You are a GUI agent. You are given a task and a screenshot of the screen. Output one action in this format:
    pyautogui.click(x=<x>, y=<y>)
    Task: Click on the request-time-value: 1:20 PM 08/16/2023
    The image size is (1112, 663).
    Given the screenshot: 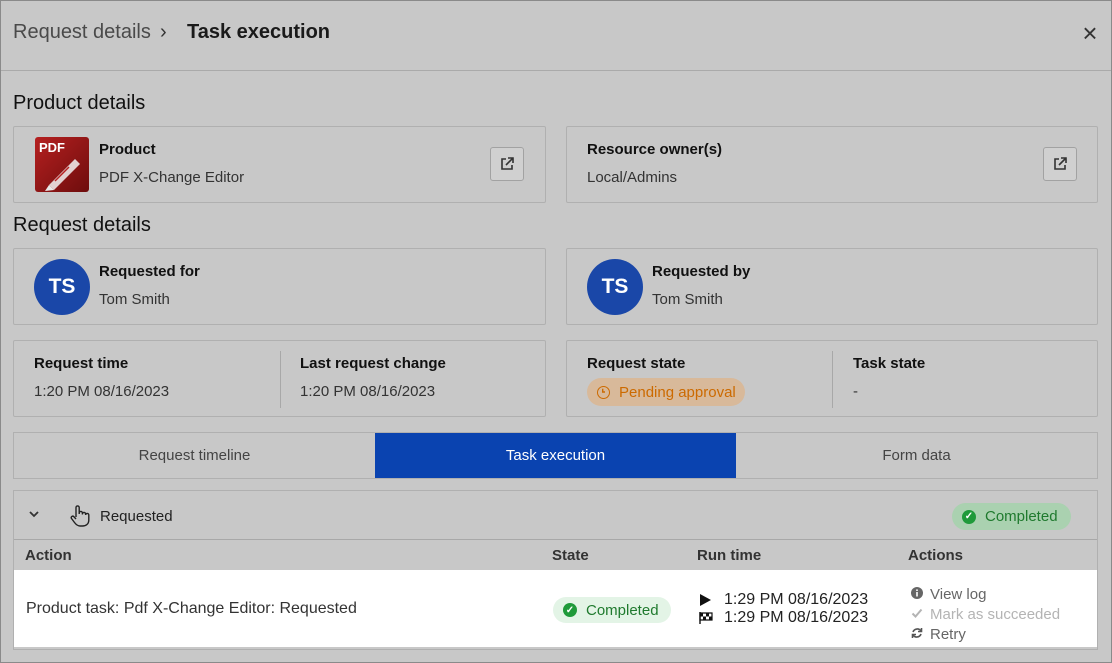 What is the action you would take?
    pyautogui.click(x=102, y=391)
    